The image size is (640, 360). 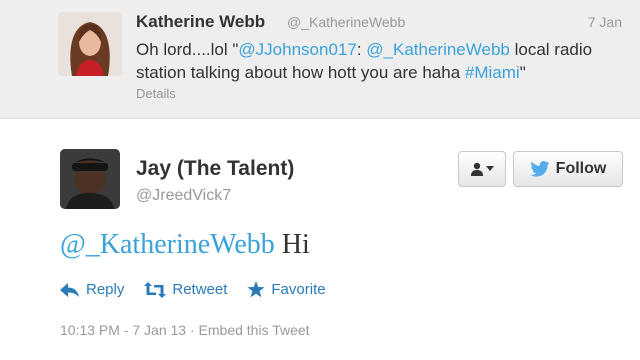 I want to click on details-link: Details, so click(x=156, y=93).